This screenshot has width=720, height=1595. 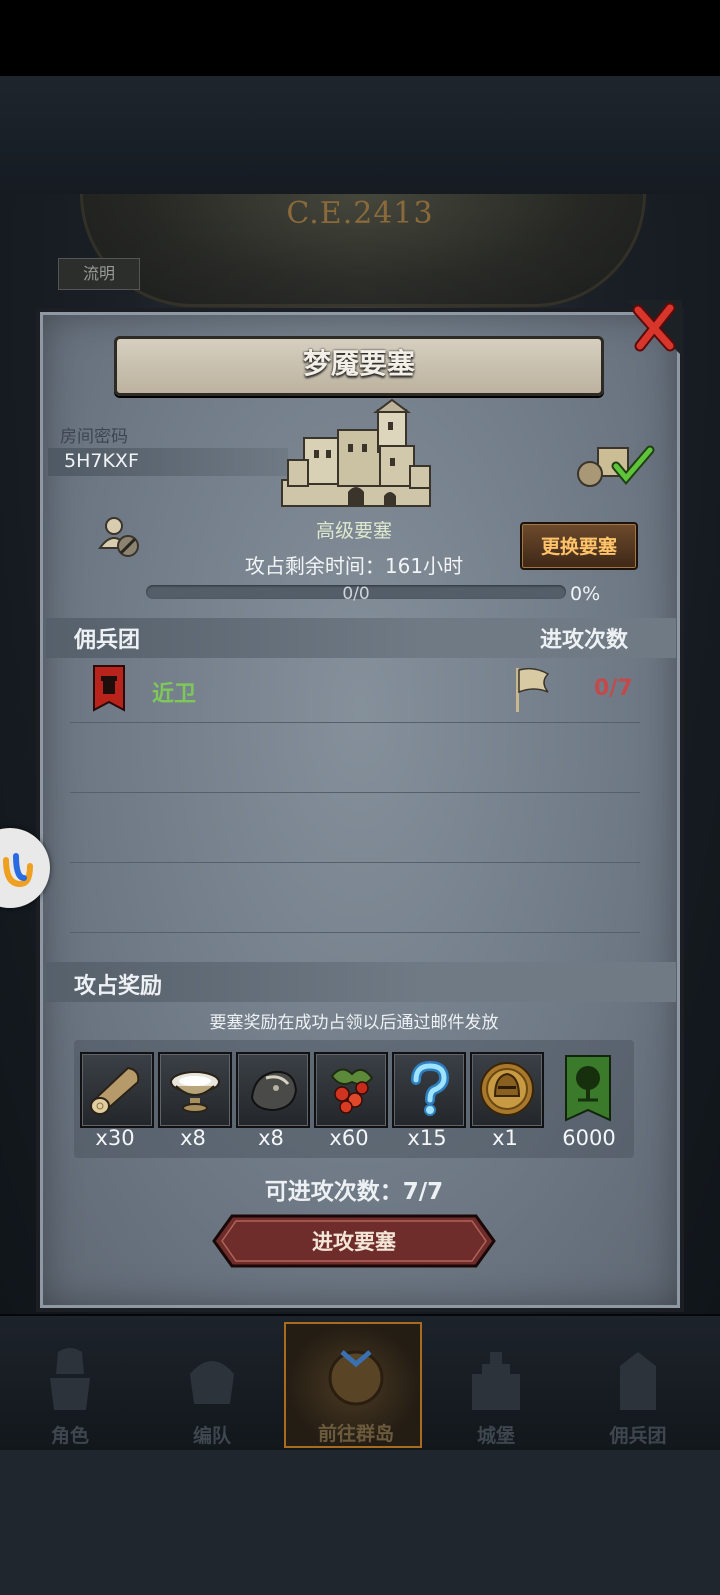 I want to click on attacks-header: 进攻次数, so click(x=584, y=640).